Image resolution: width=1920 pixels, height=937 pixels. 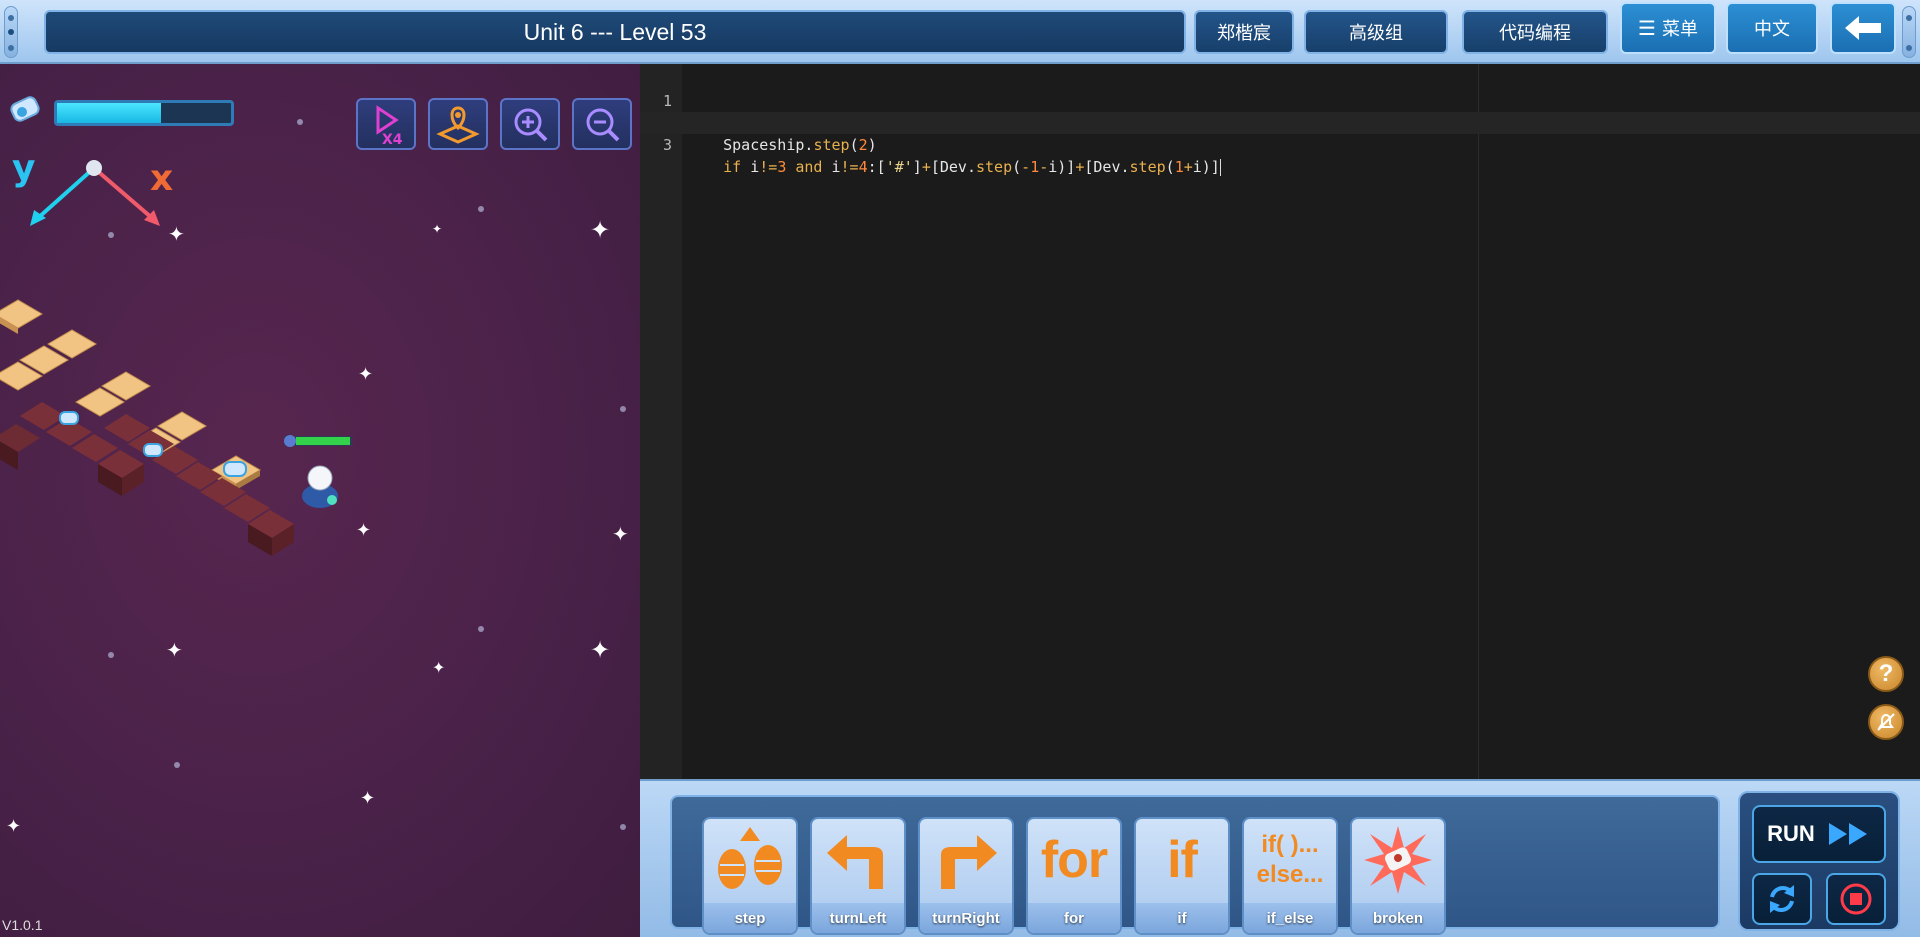 I want to click on window-corner-left, so click(x=11, y=32).